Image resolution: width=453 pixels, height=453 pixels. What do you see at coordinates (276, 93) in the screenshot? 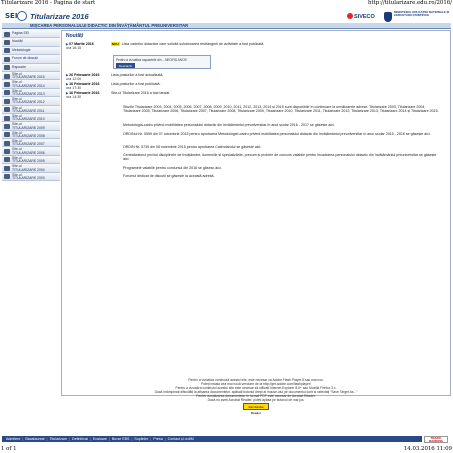
I see `news-text: Site-ul Titularizare 2016 a fost lansat.` at bounding box center [276, 93].